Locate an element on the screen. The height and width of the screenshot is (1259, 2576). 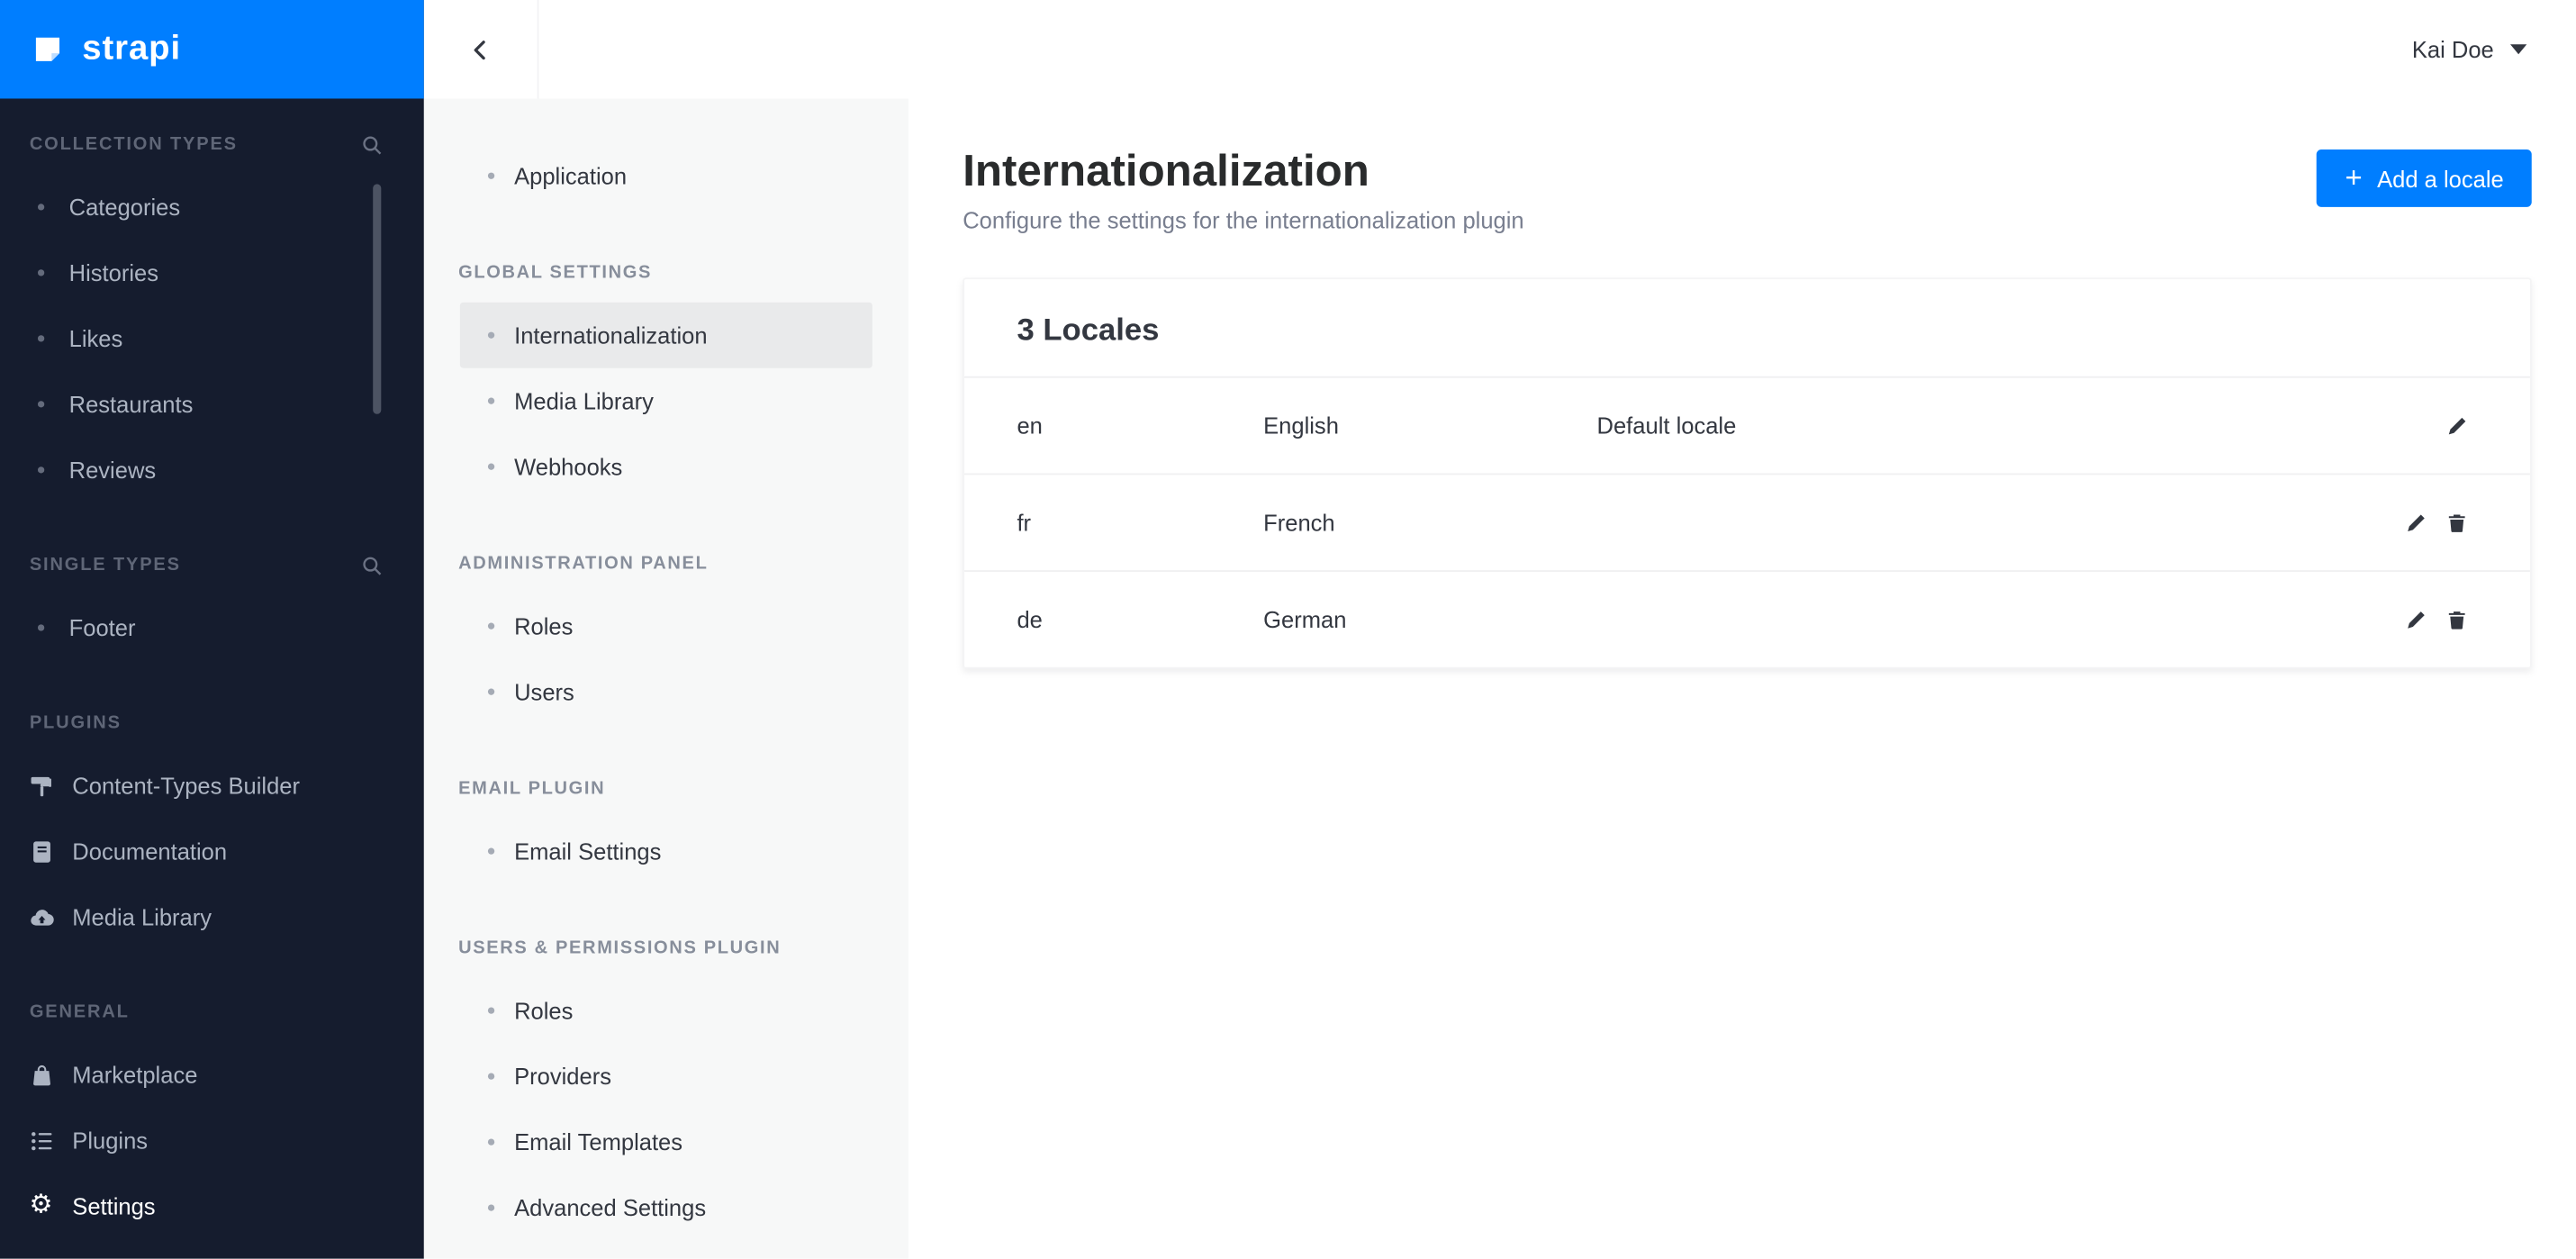
subnav-item-up-roles: Roles is located at coordinates (666, 1011).